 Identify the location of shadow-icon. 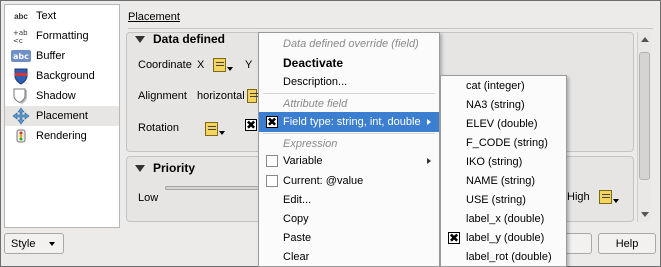
(21, 96).